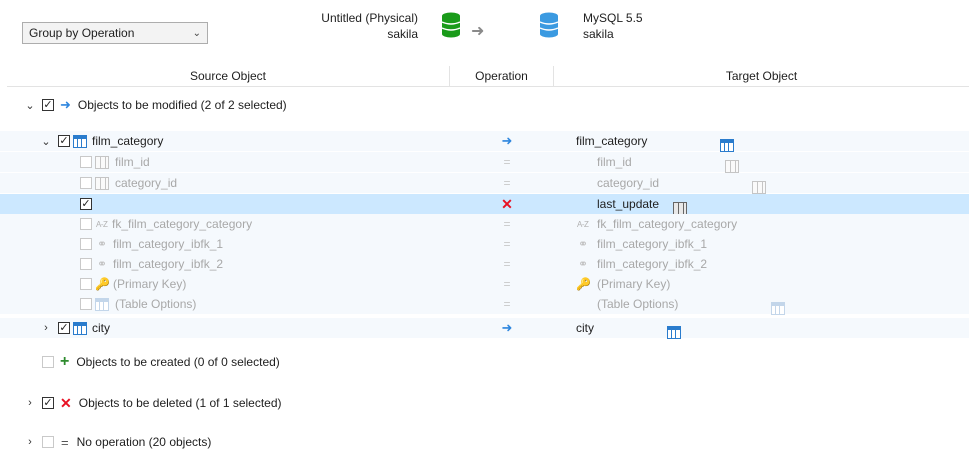 This screenshot has height=452, width=969. Describe the element at coordinates (168, 264) in the screenshot. I see `source-object-name: film_category_ibfk_2` at that location.